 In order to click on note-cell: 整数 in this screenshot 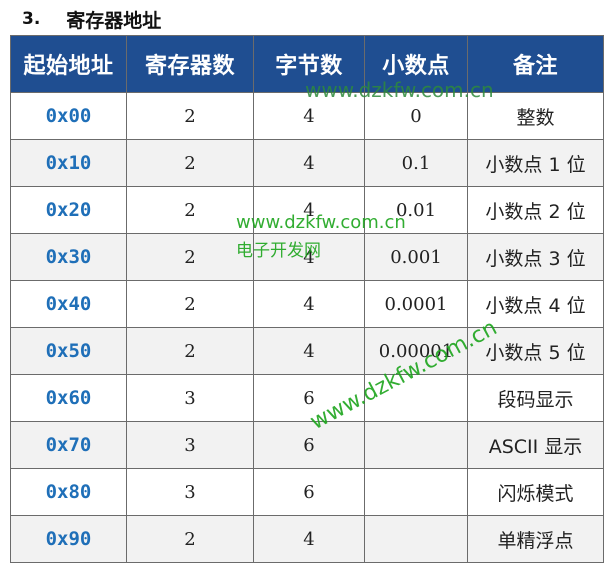, I will do `click(535, 116)`.